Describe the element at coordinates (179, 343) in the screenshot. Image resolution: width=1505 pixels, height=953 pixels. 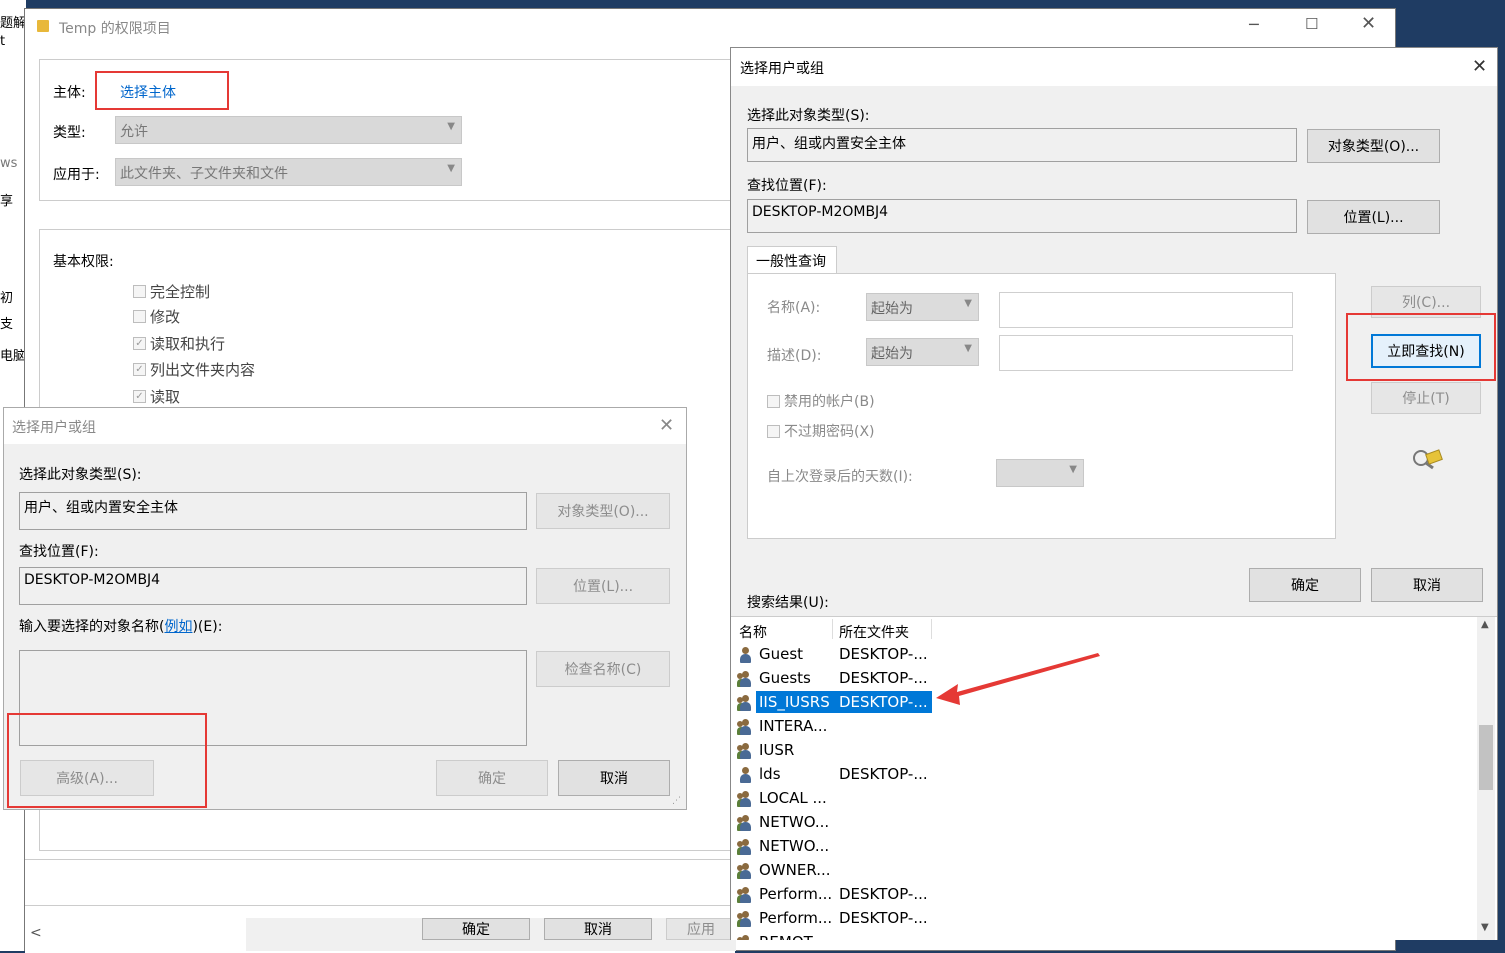
I see `perm-read-execute: ✓ 读取和执行` at that location.